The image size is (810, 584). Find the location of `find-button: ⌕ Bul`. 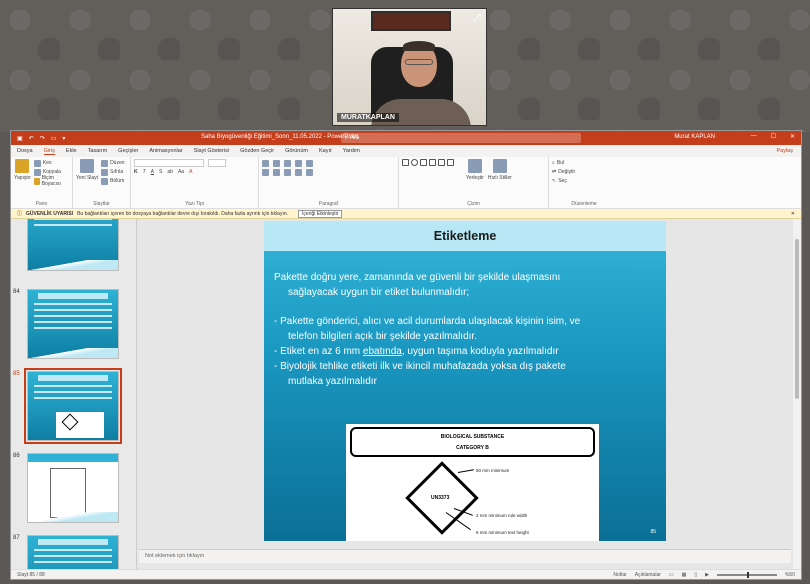

find-button: ⌕ Bul is located at coordinates (584, 163).